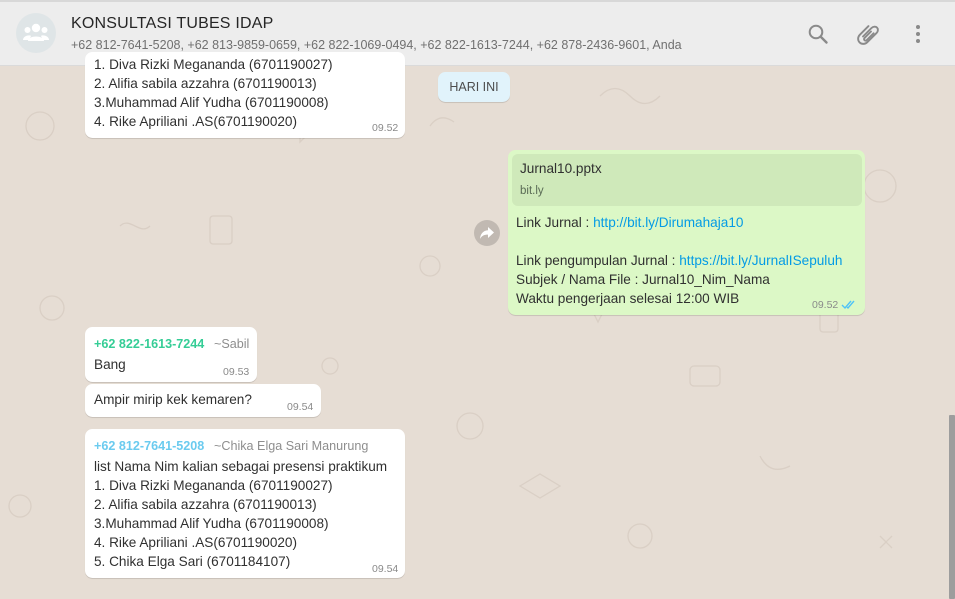 The image size is (955, 599). I want to click on date-divider: HARI INI, so click(474, 87).